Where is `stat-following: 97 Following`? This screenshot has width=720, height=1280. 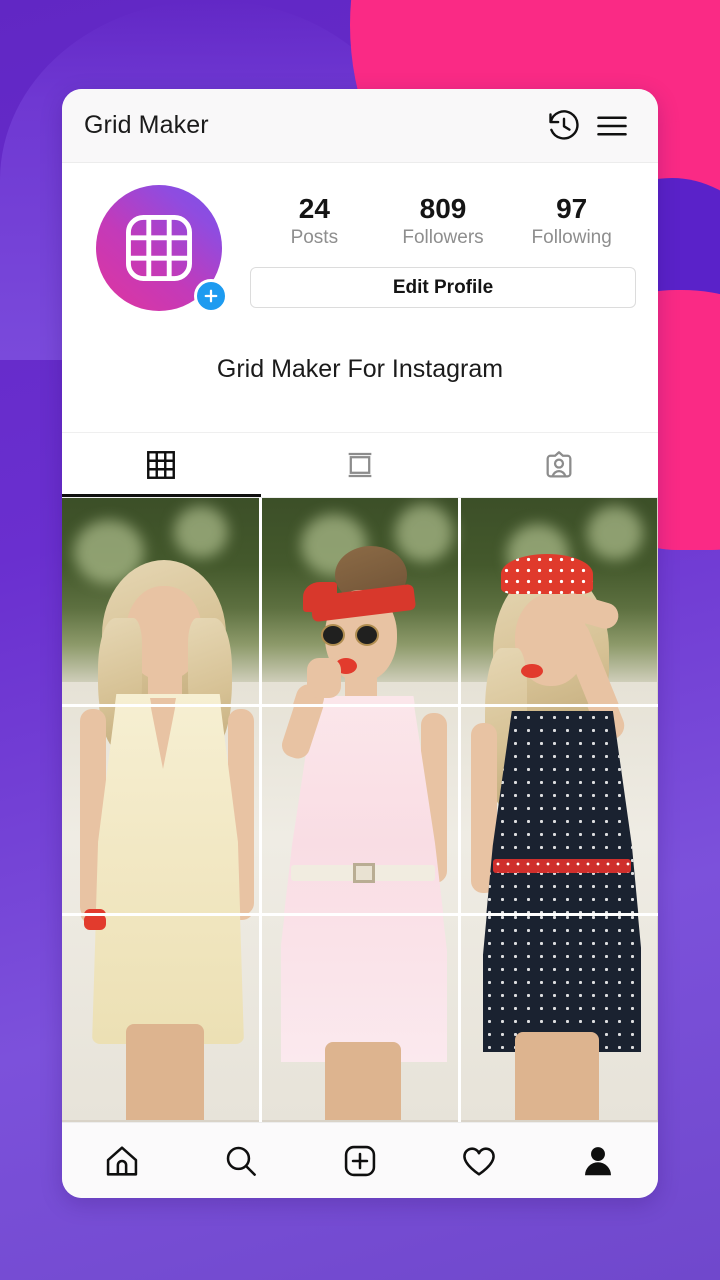 stat-following: 97 Following is located at coordinates (571, 221).